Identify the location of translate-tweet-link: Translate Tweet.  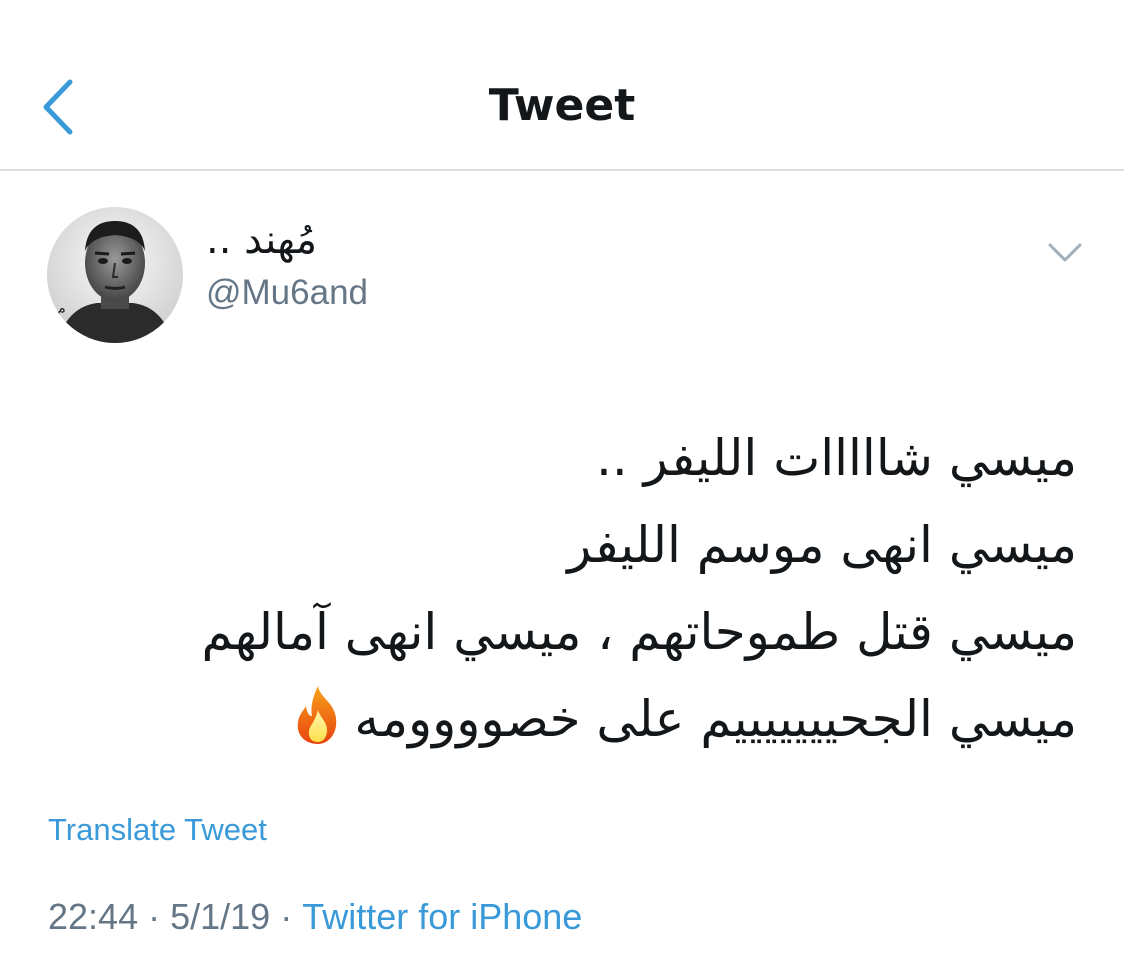
(157, 830).